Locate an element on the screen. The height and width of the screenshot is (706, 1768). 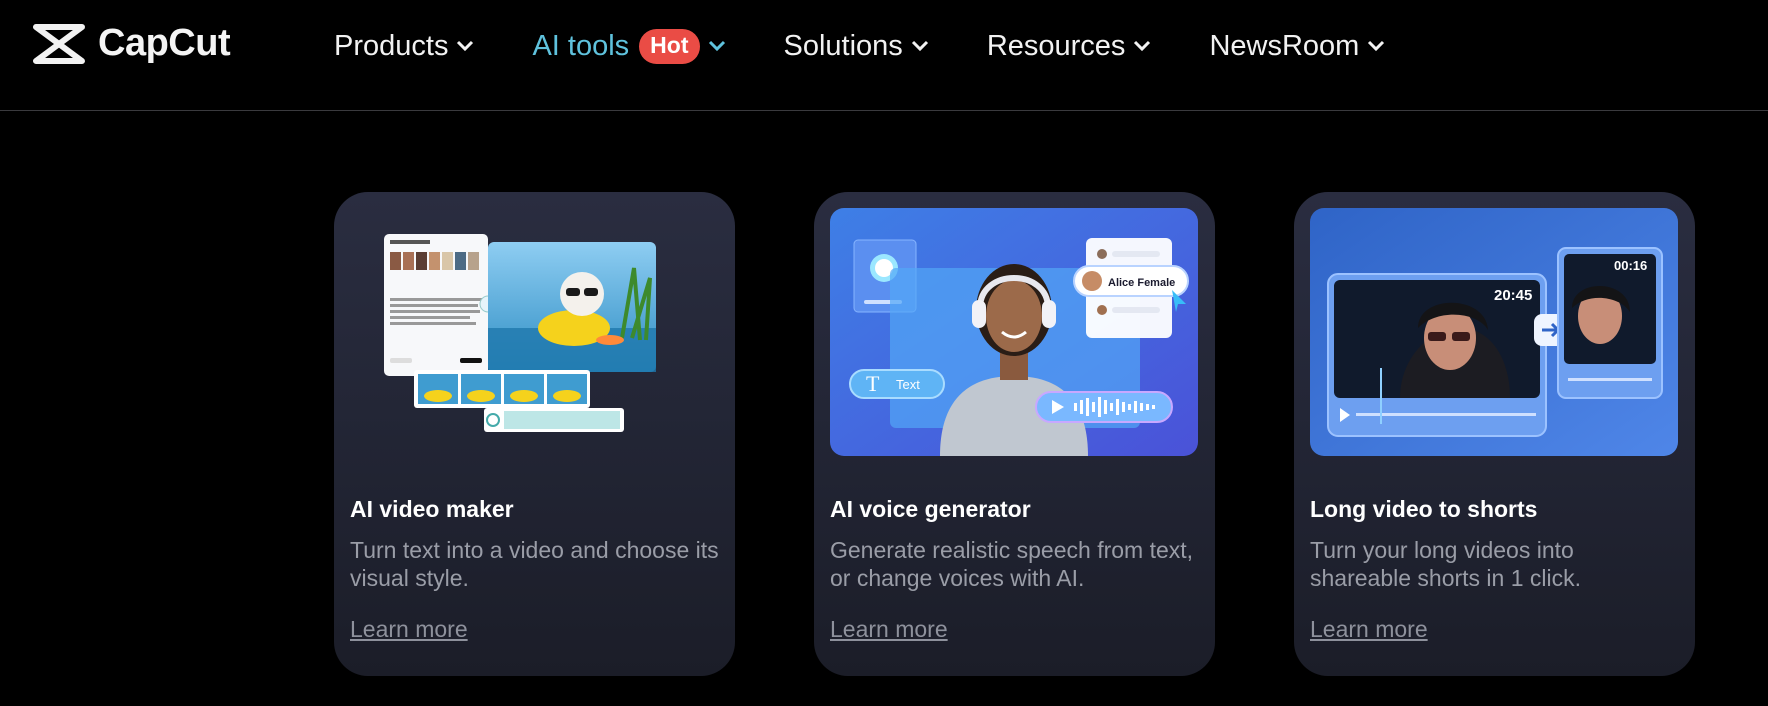
nav-label: NewsRoom is located at coordinates (1284, 45).